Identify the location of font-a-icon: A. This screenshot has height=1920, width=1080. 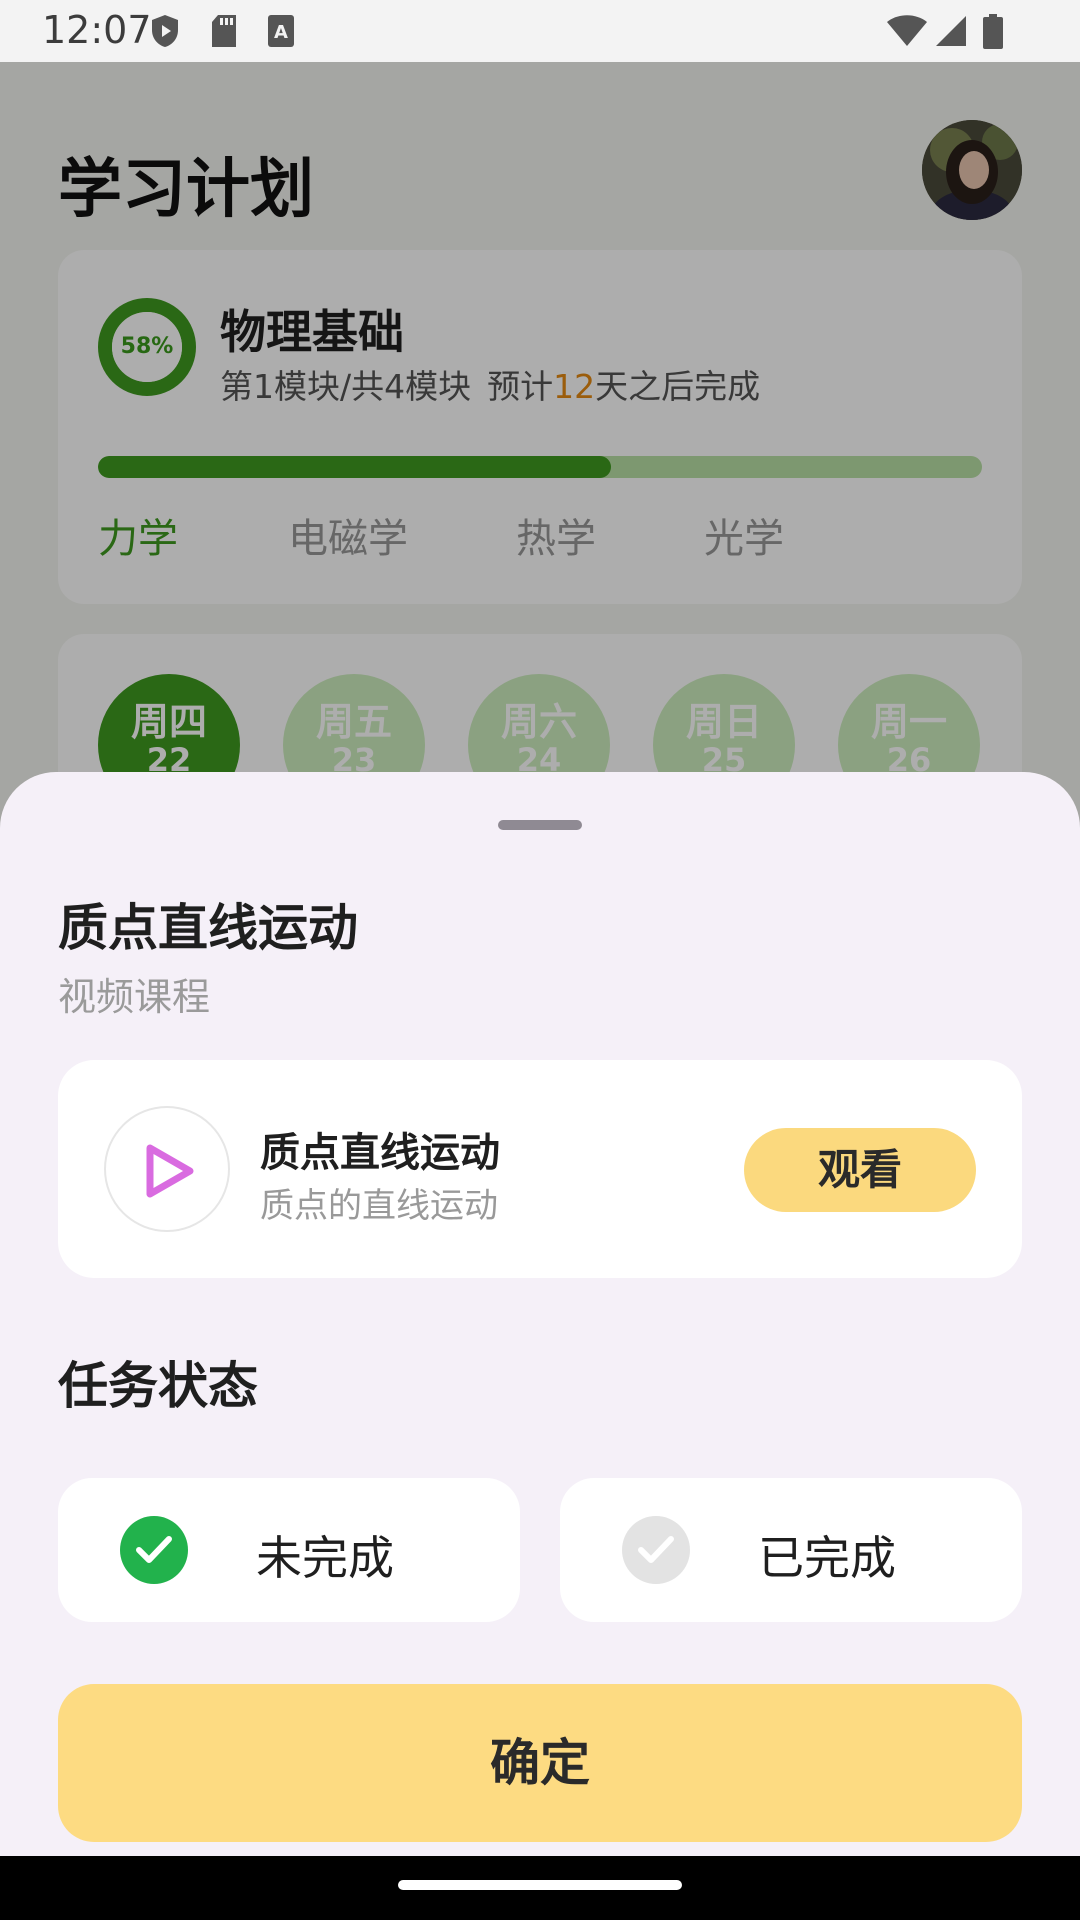
(281, 31).